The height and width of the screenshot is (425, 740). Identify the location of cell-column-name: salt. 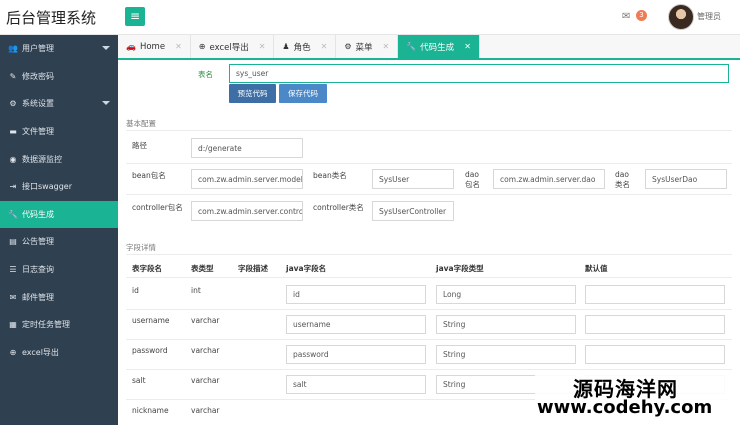
(139, 380).